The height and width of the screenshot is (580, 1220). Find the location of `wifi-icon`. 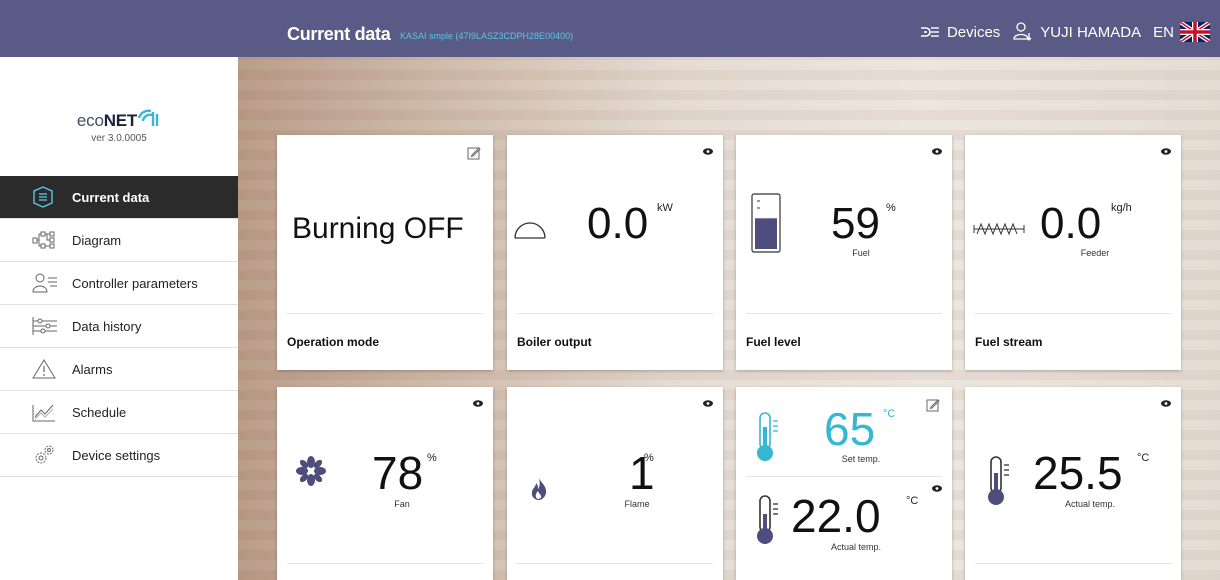

wifi-icon is located at coordinates (148, 117).